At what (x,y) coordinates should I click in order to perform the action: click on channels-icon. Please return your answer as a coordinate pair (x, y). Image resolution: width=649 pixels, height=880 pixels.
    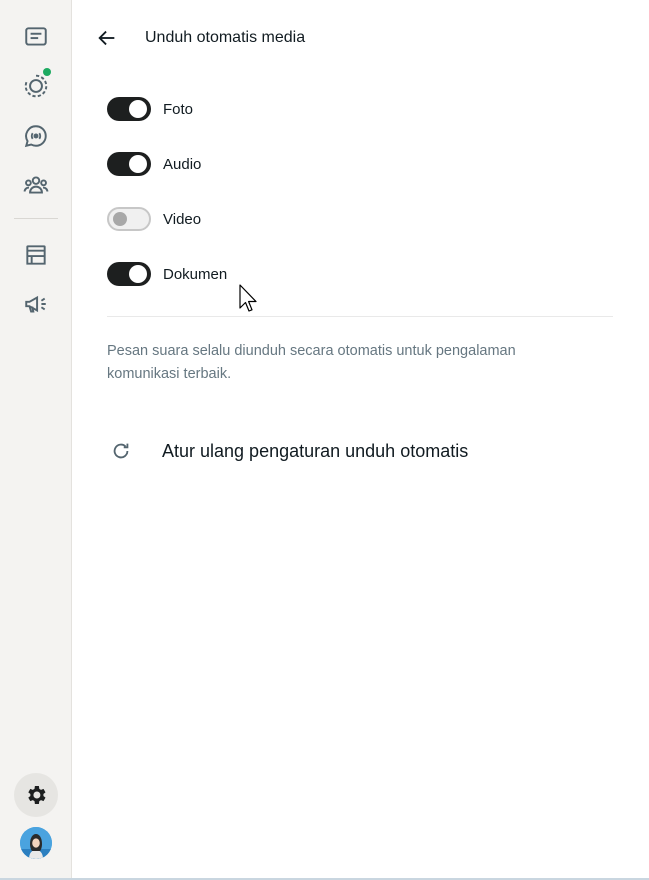
    Looking at the image, I should click on (35, 136).